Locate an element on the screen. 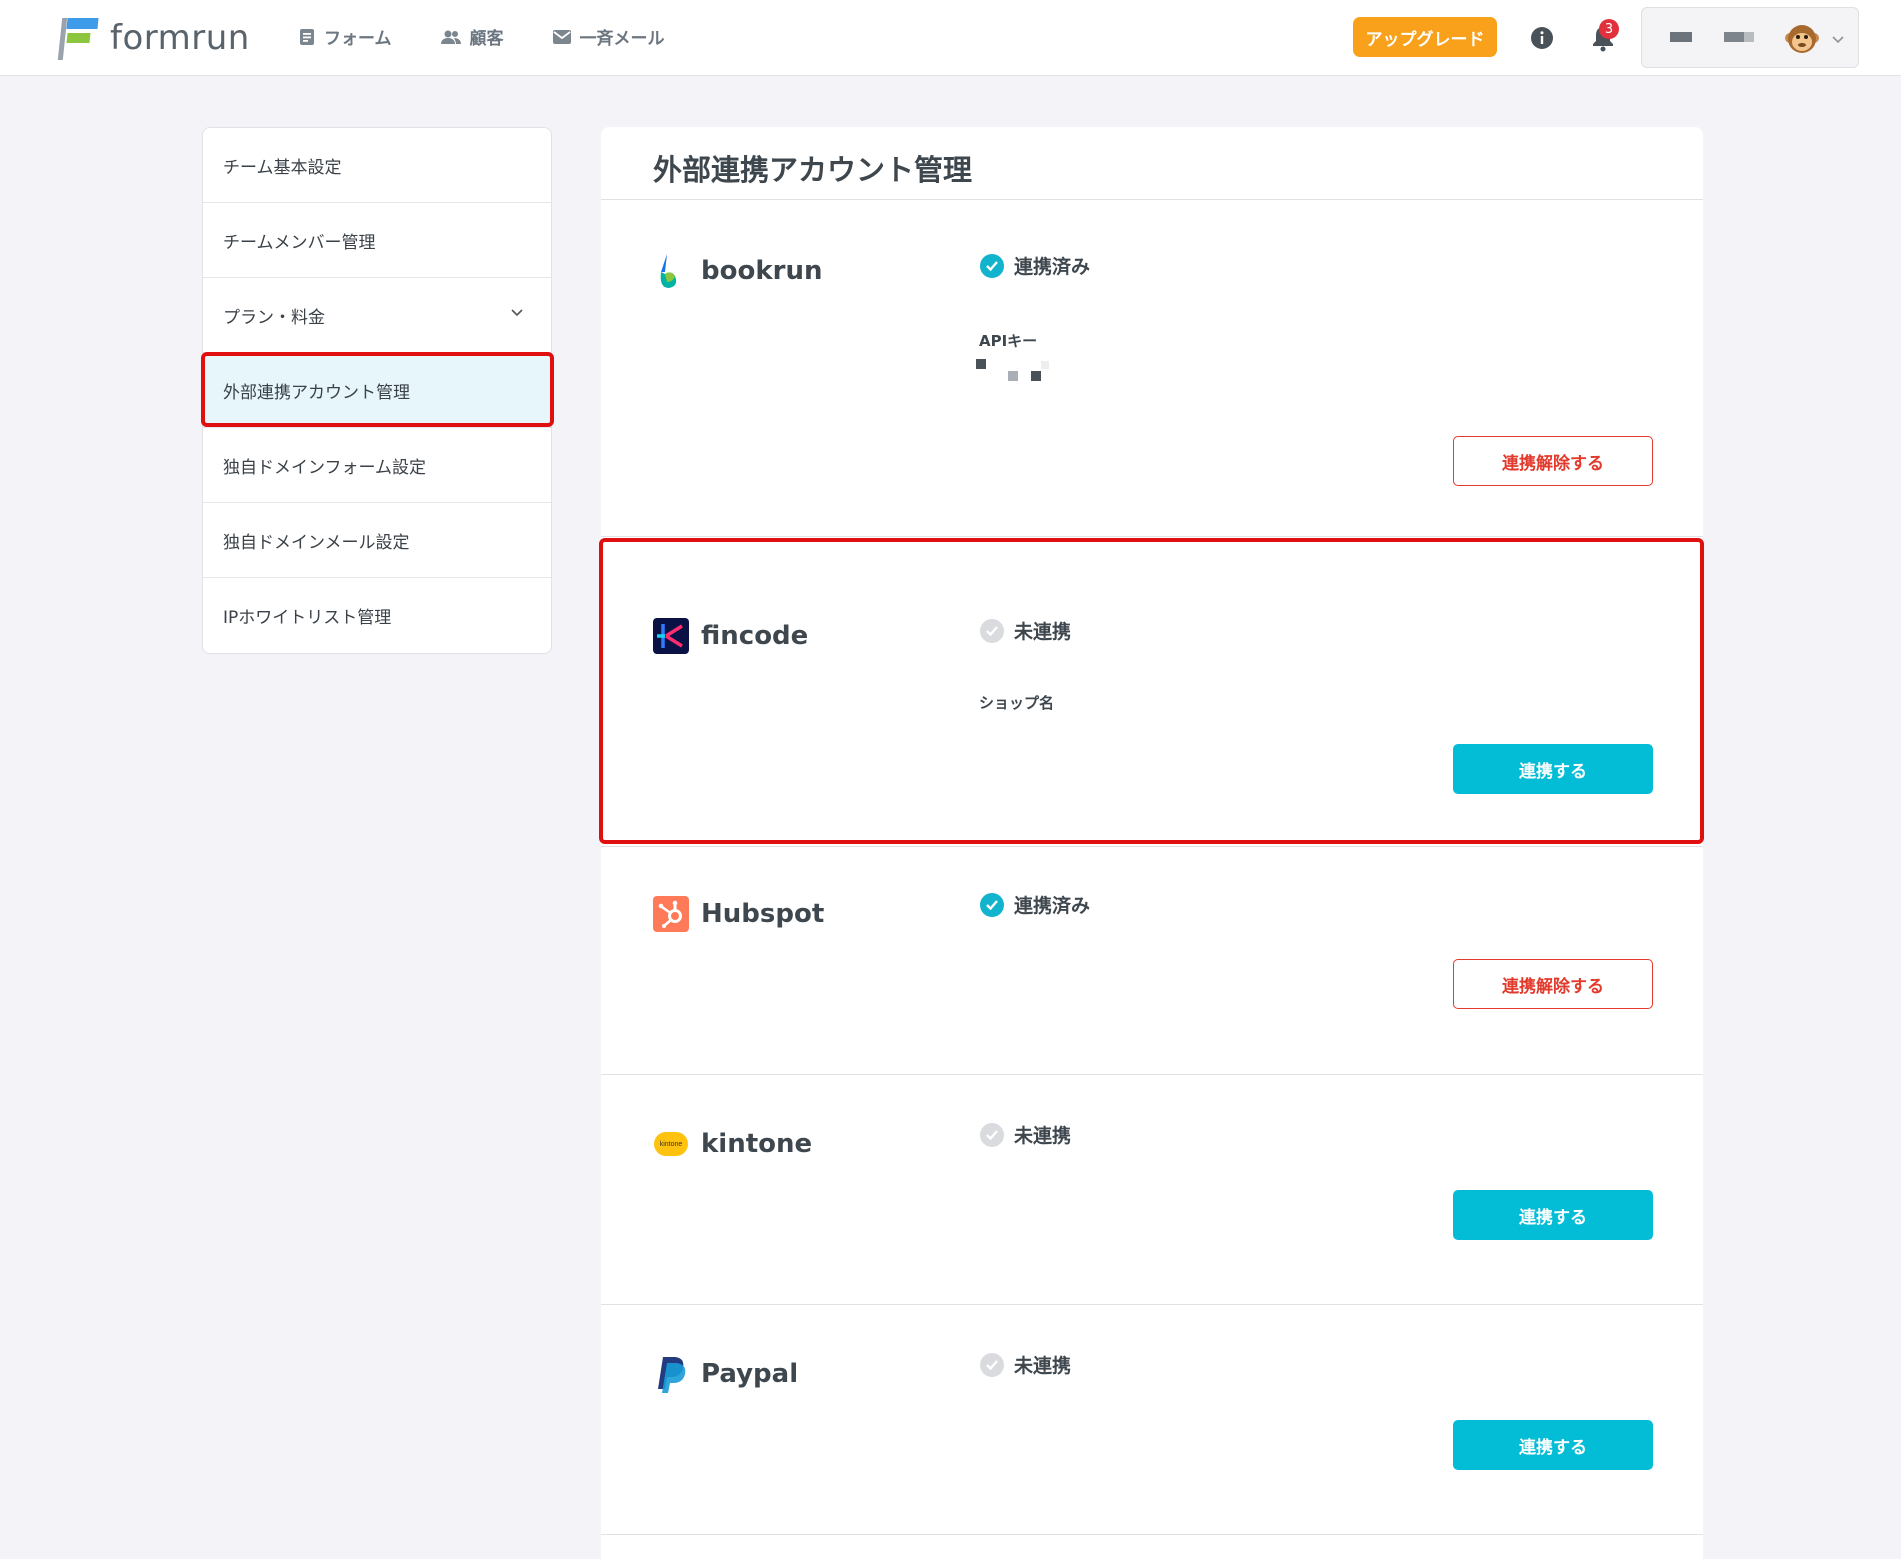  paypal-logo-icon is located at coordinates (672, 1375).